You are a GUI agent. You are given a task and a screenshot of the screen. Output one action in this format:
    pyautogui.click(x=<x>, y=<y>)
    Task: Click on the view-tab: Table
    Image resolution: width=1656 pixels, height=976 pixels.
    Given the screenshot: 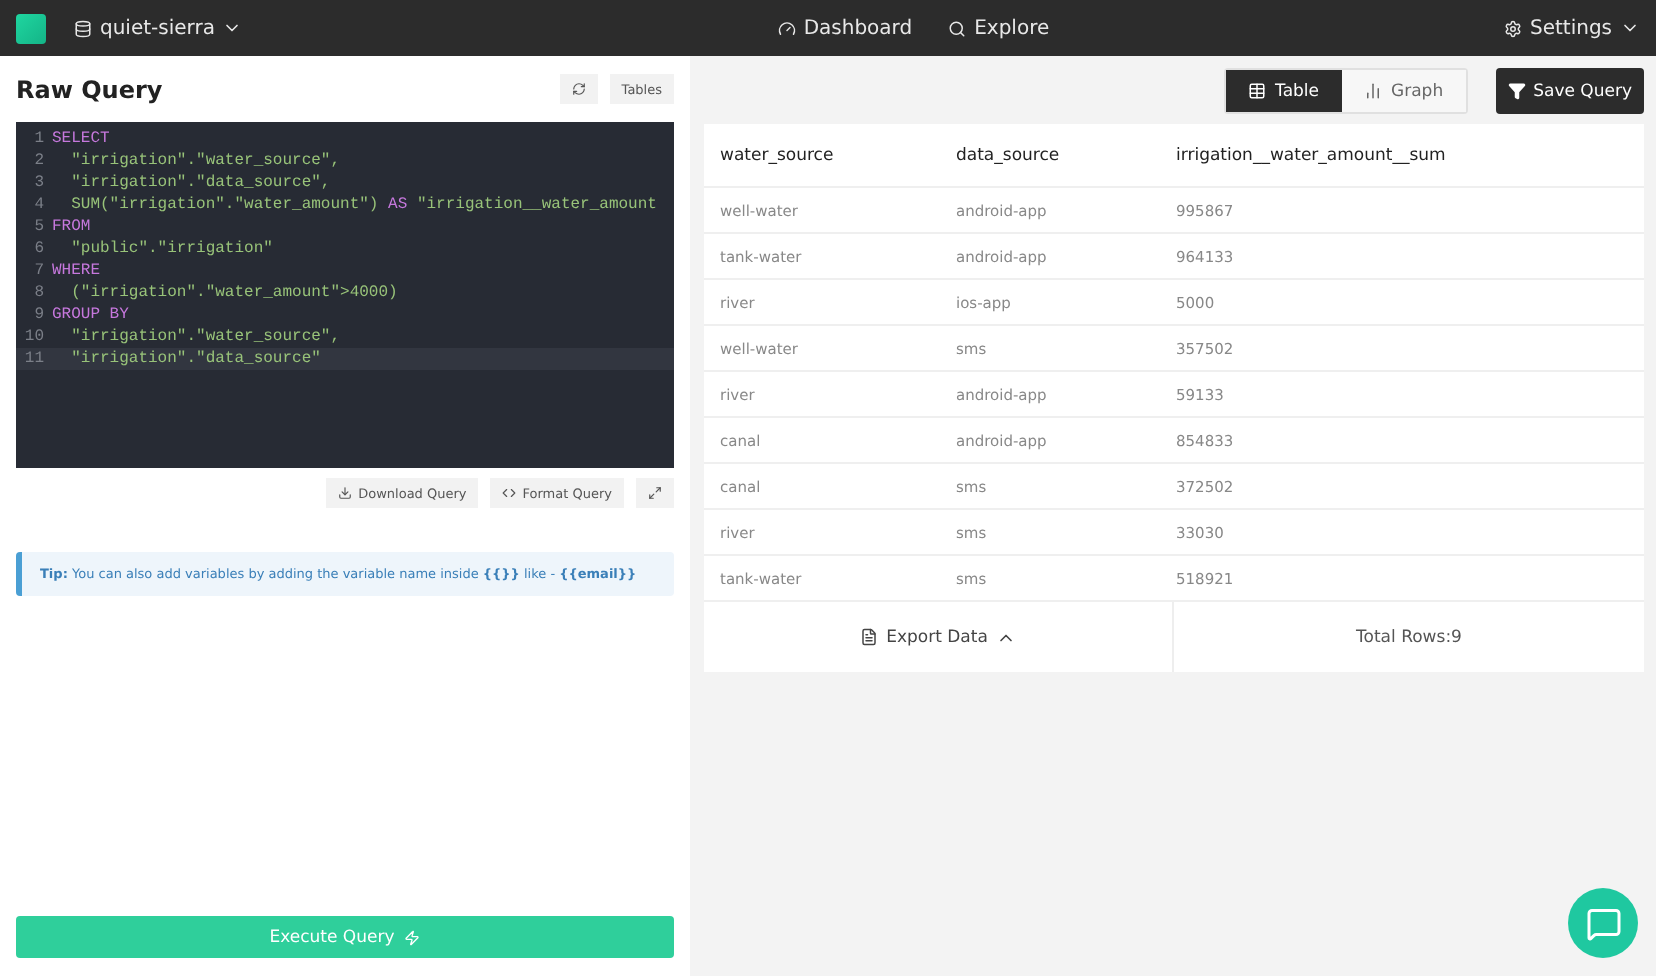 What is the action you would take?
    pyautogui.click(x=1283, y=91)
    